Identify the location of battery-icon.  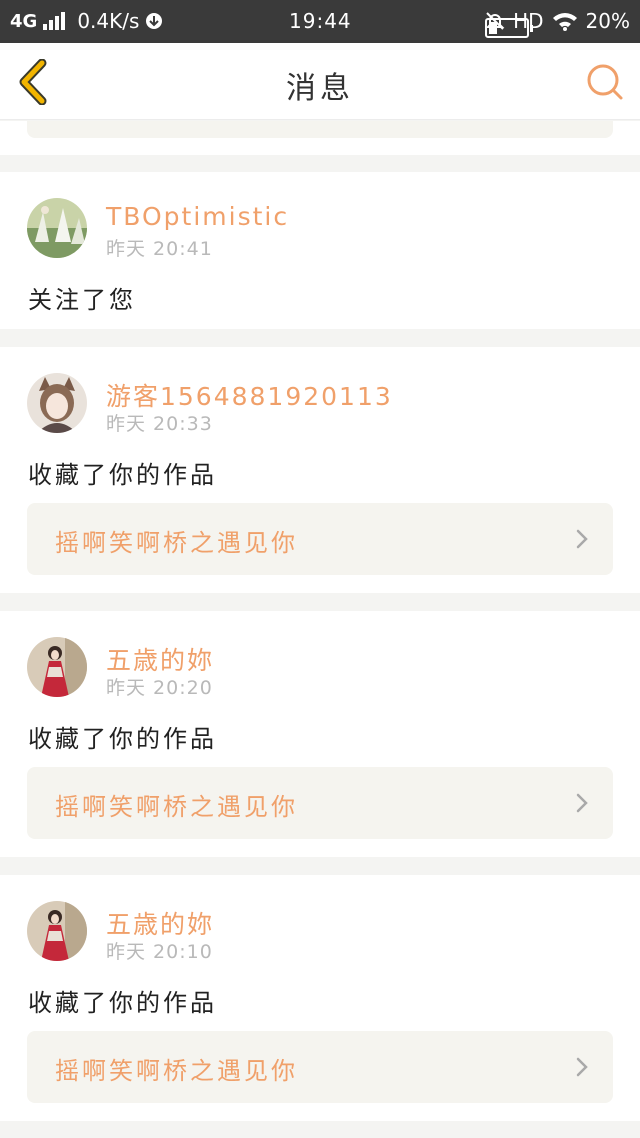
(509, 28).